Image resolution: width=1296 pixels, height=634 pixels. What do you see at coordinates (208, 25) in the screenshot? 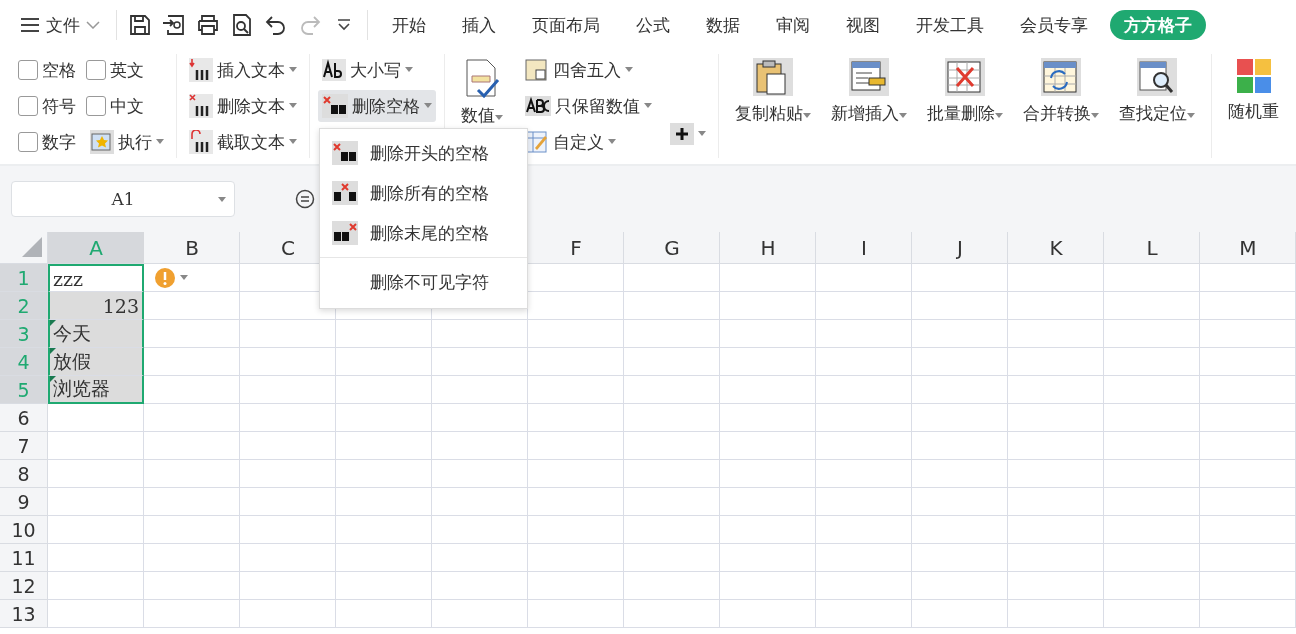
I see `print-icon` at bounding box center [208, 25].